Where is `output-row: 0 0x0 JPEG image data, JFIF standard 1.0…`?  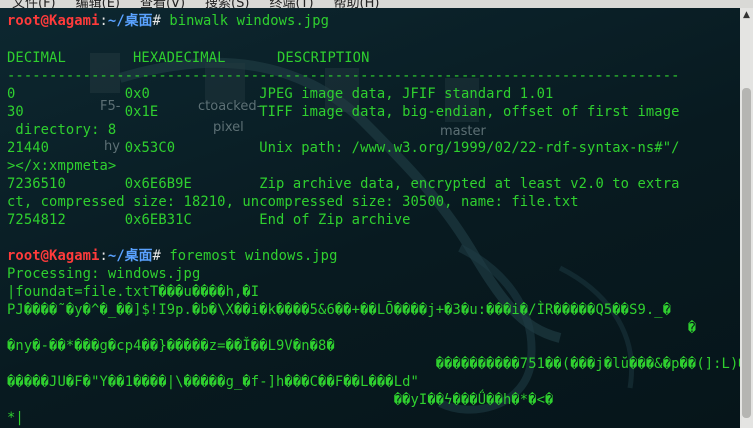
output-row: 0 0x0 JPEG image data, JFIF standard 1.0… is located at coordinates (280, 94).